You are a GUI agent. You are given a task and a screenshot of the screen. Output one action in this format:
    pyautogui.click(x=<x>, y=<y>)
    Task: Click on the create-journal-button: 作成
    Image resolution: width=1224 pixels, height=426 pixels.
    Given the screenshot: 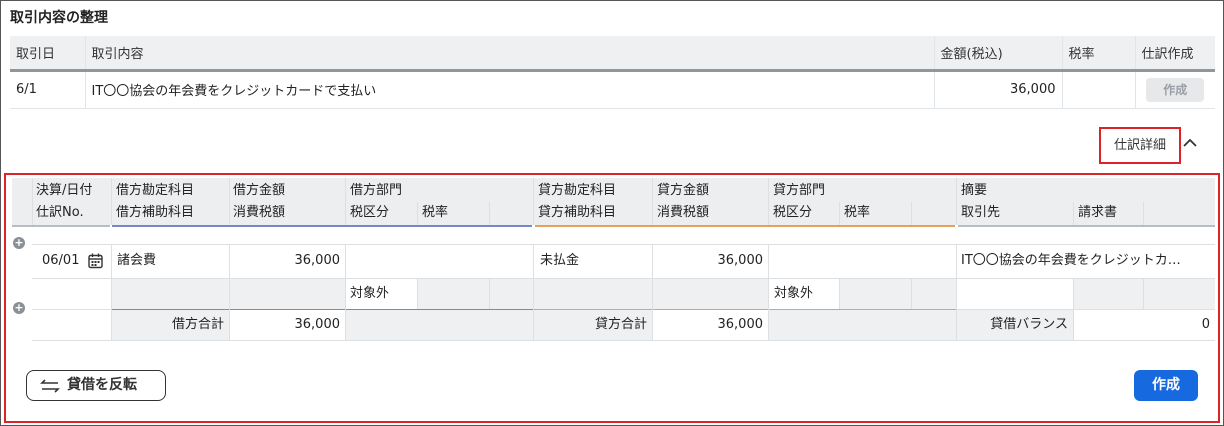 What is the action you would take?
    pyautogui.click(x=1166, y=385)
    